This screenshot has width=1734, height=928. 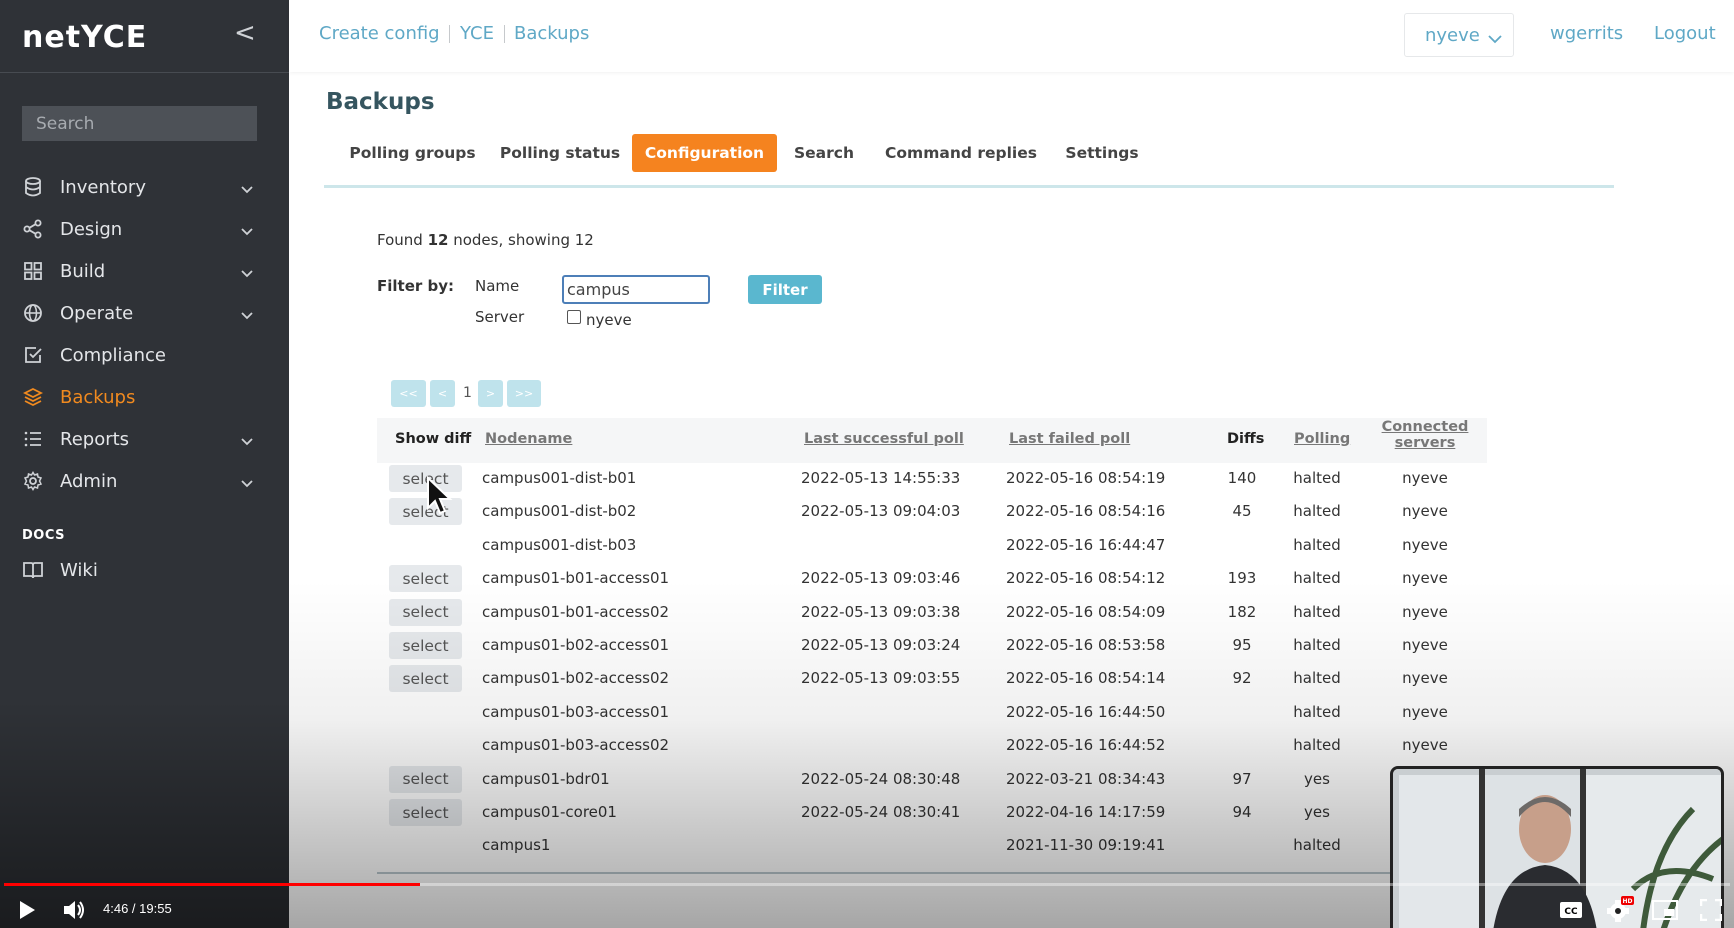 I want to click on sidebar-item-label: Build, so click(x=83, y=271).